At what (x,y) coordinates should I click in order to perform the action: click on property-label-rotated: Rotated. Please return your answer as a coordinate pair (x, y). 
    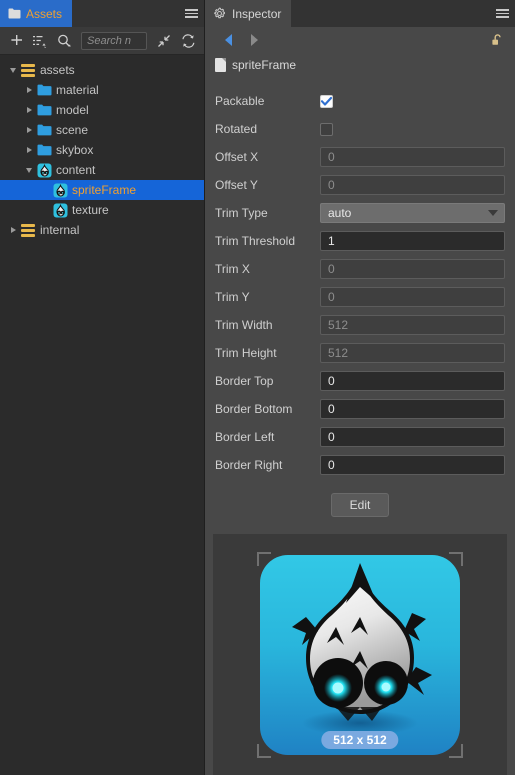
    Looking at the image, I should click on (236, 129).